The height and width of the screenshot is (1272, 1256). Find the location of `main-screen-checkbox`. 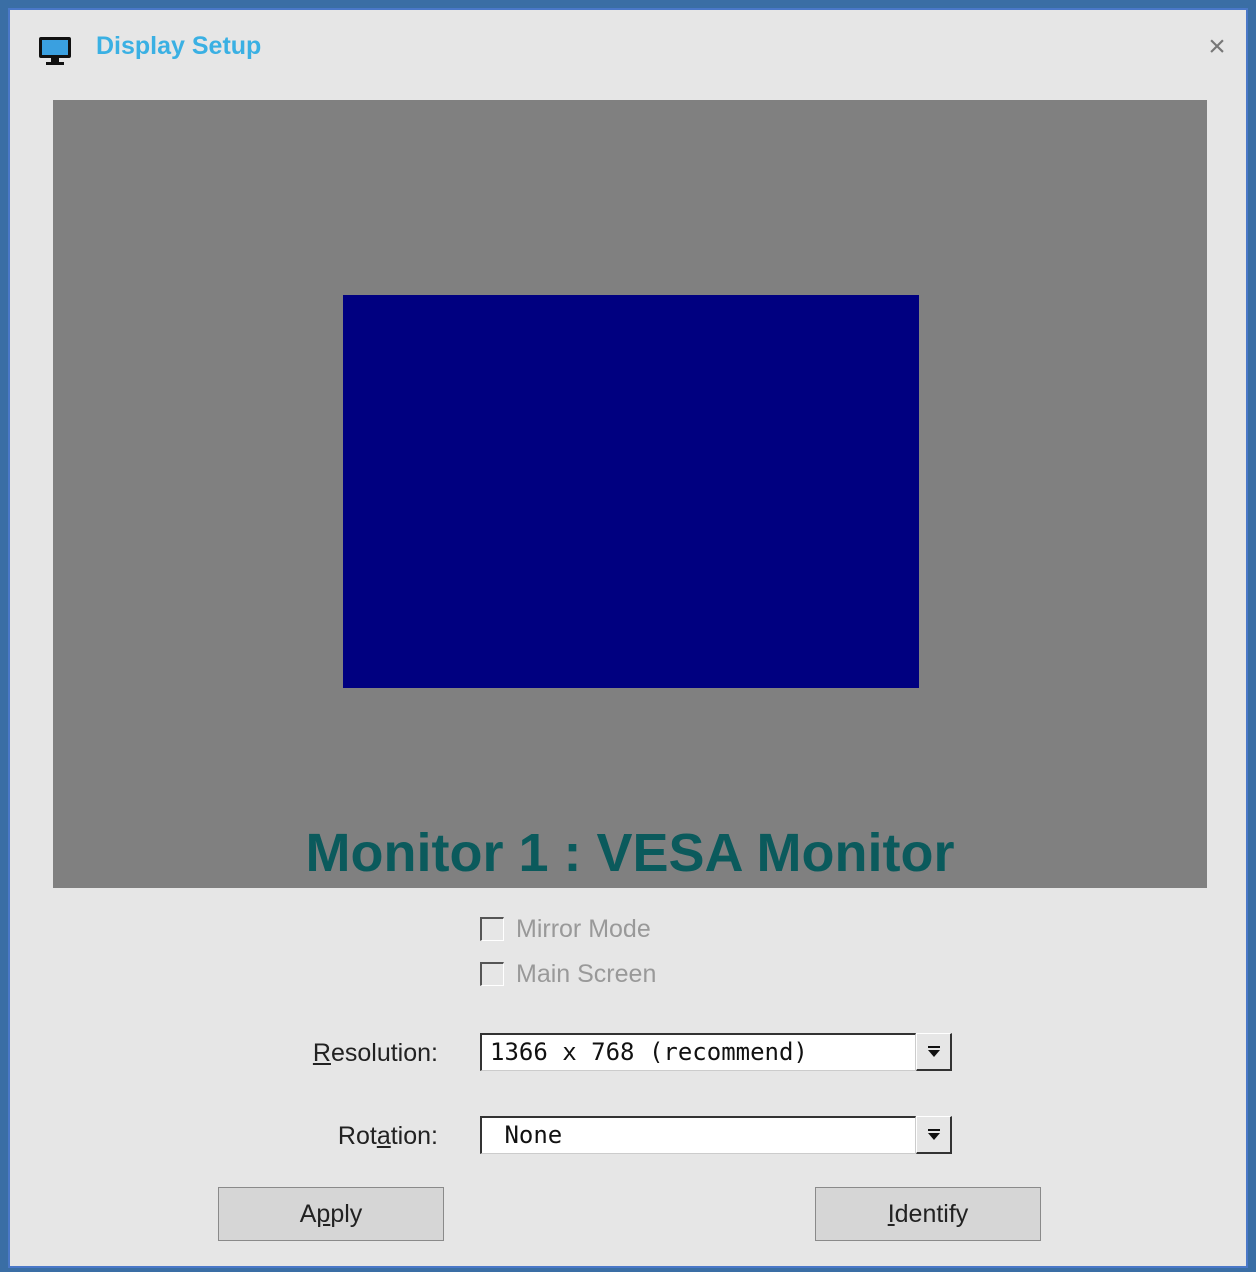

main-screen-checkbox is located at coordinates (492, 974).